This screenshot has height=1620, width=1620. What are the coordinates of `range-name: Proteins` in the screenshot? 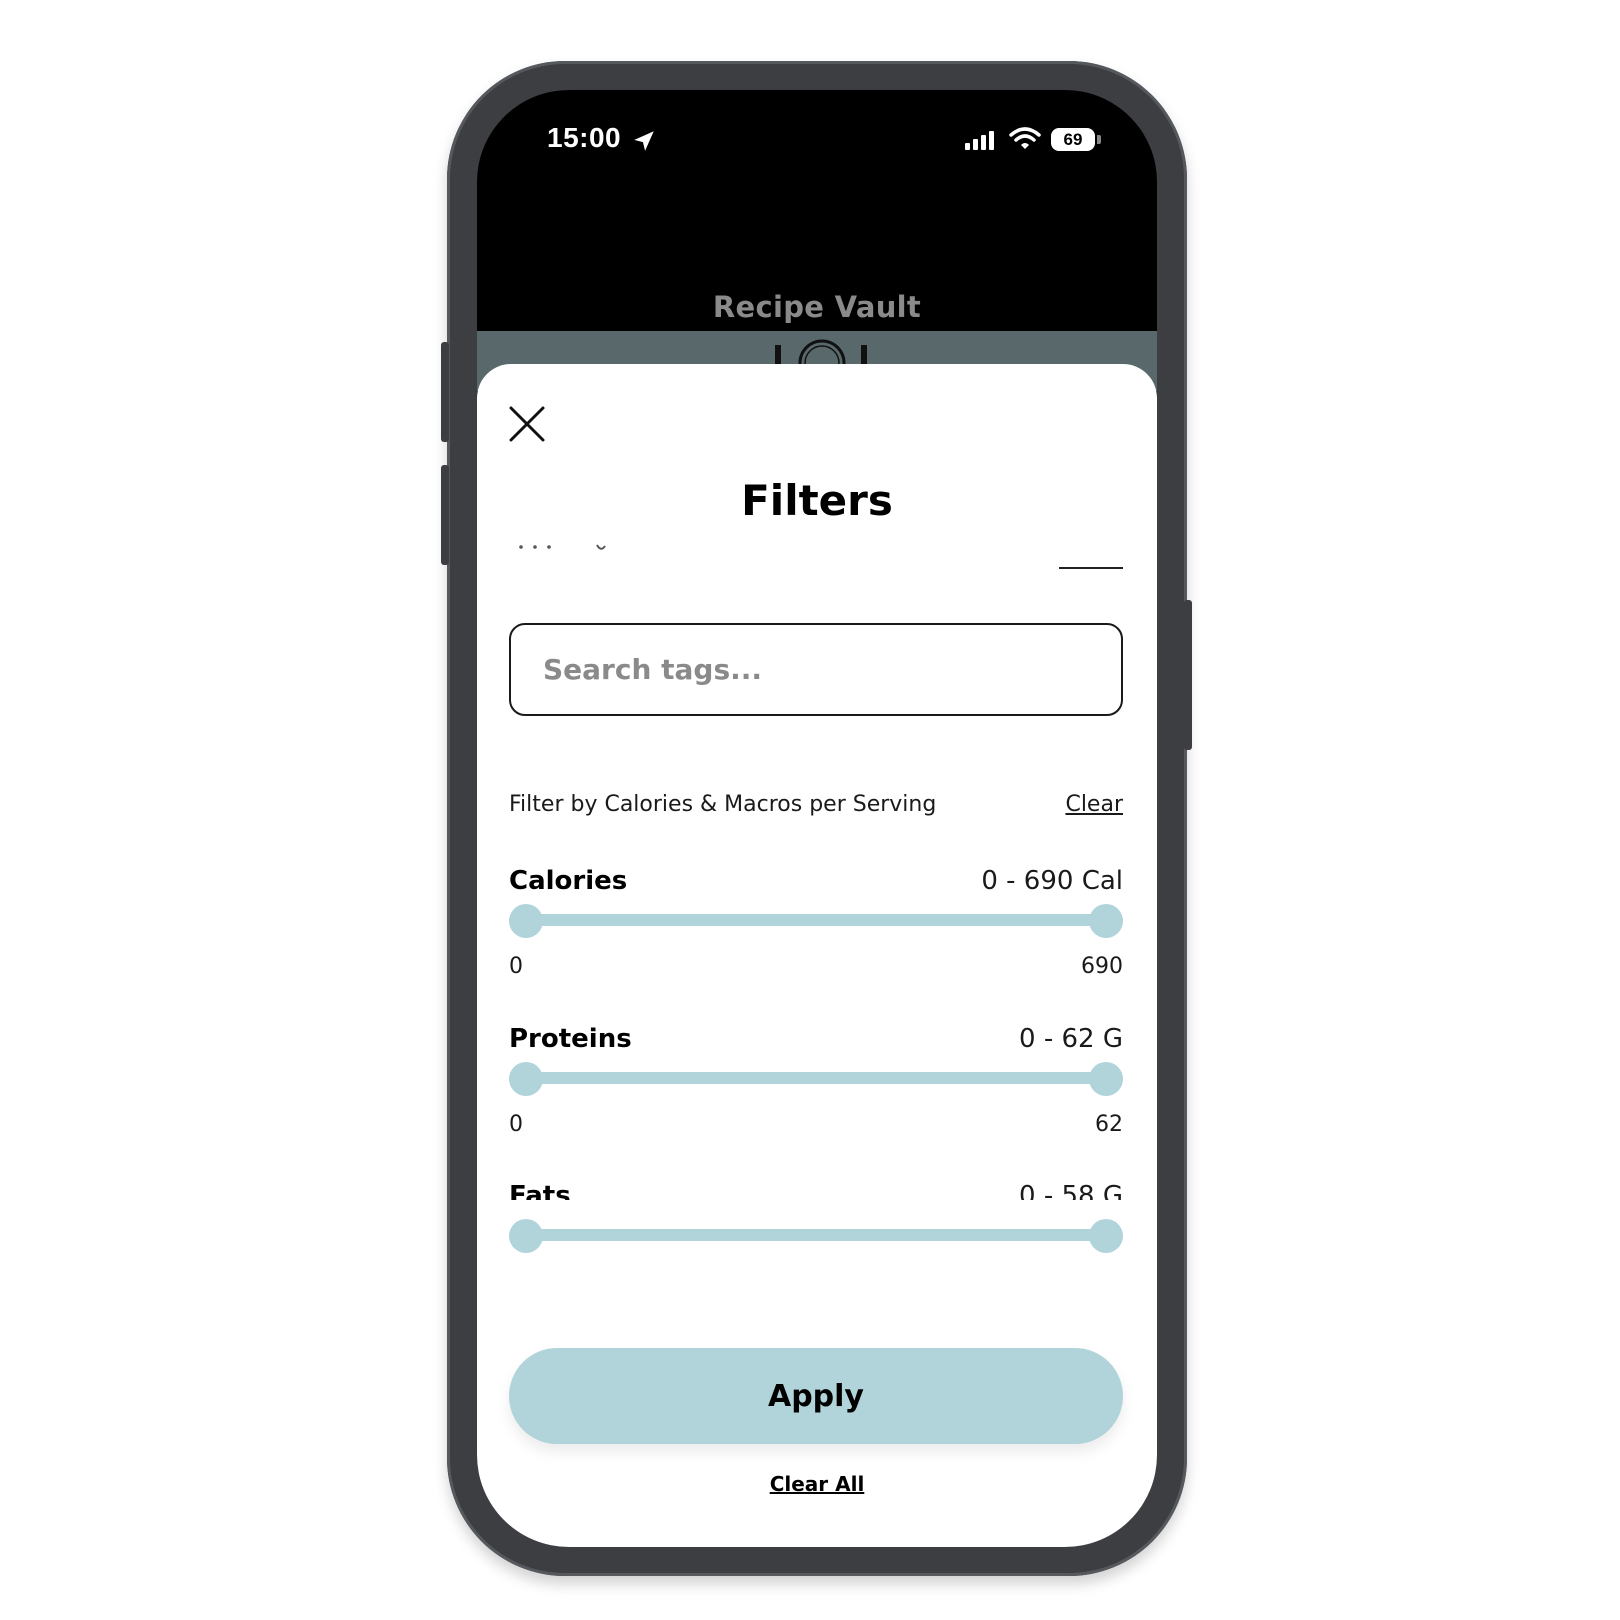 It's located at (570, 1039).